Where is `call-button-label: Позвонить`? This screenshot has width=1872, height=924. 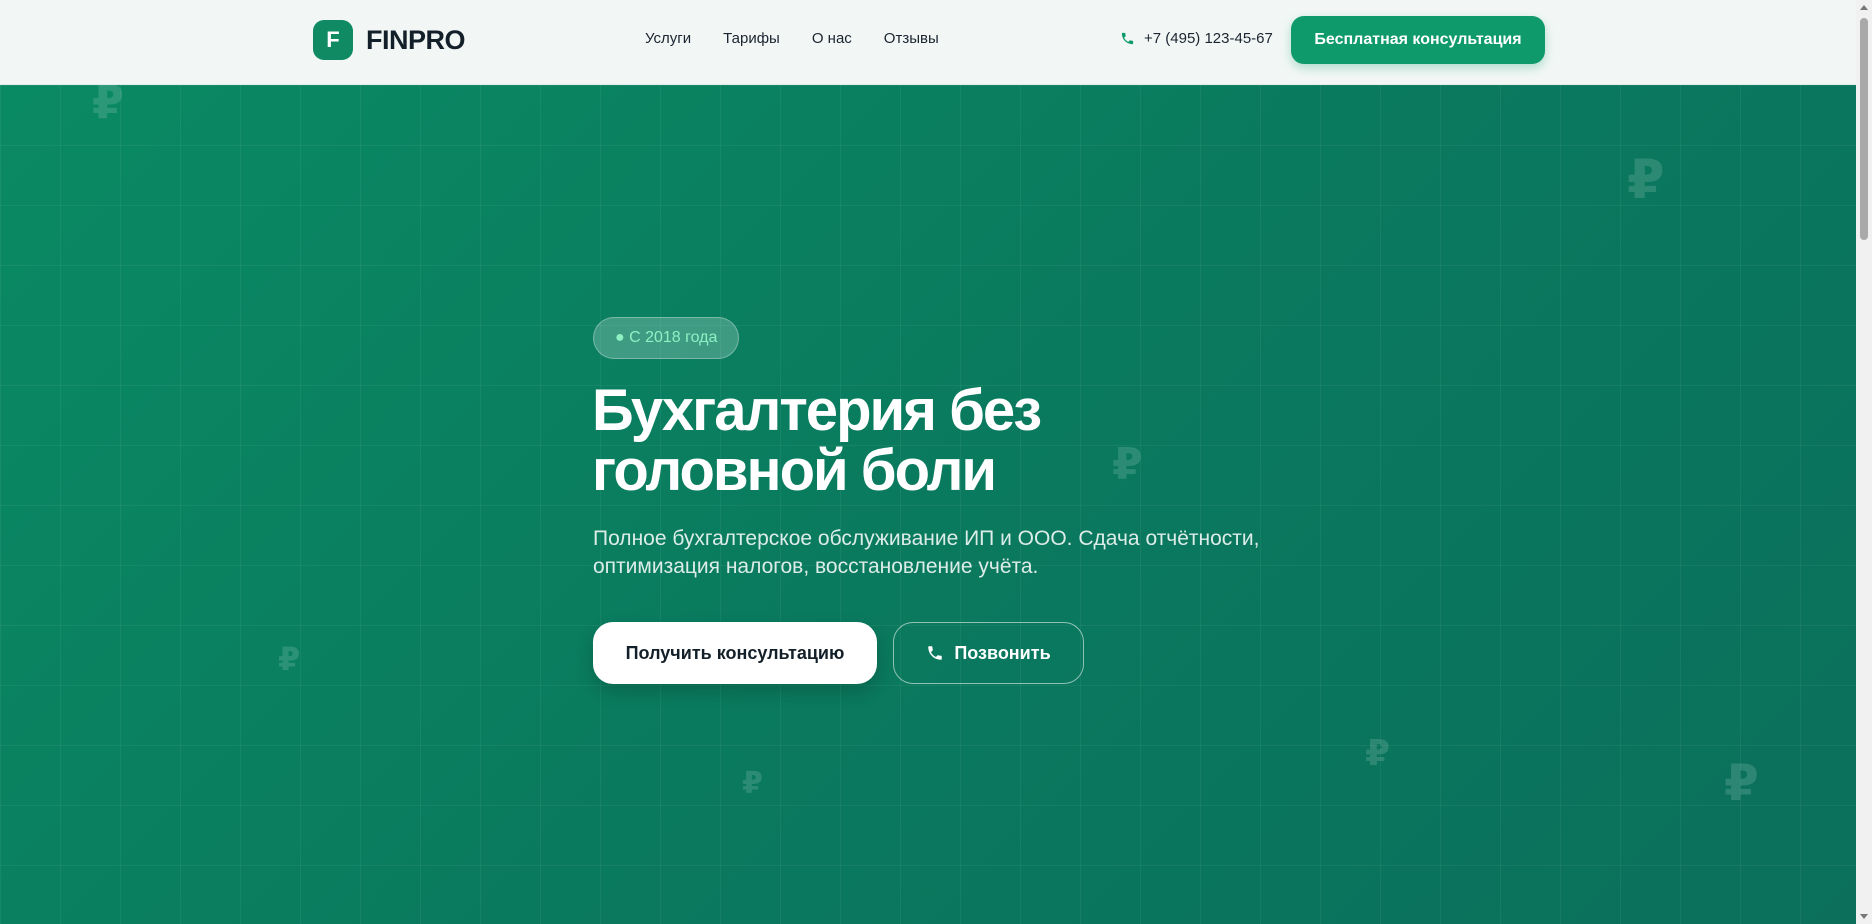 call-button-label: Позвонить is located at coordinates (1002, 652).